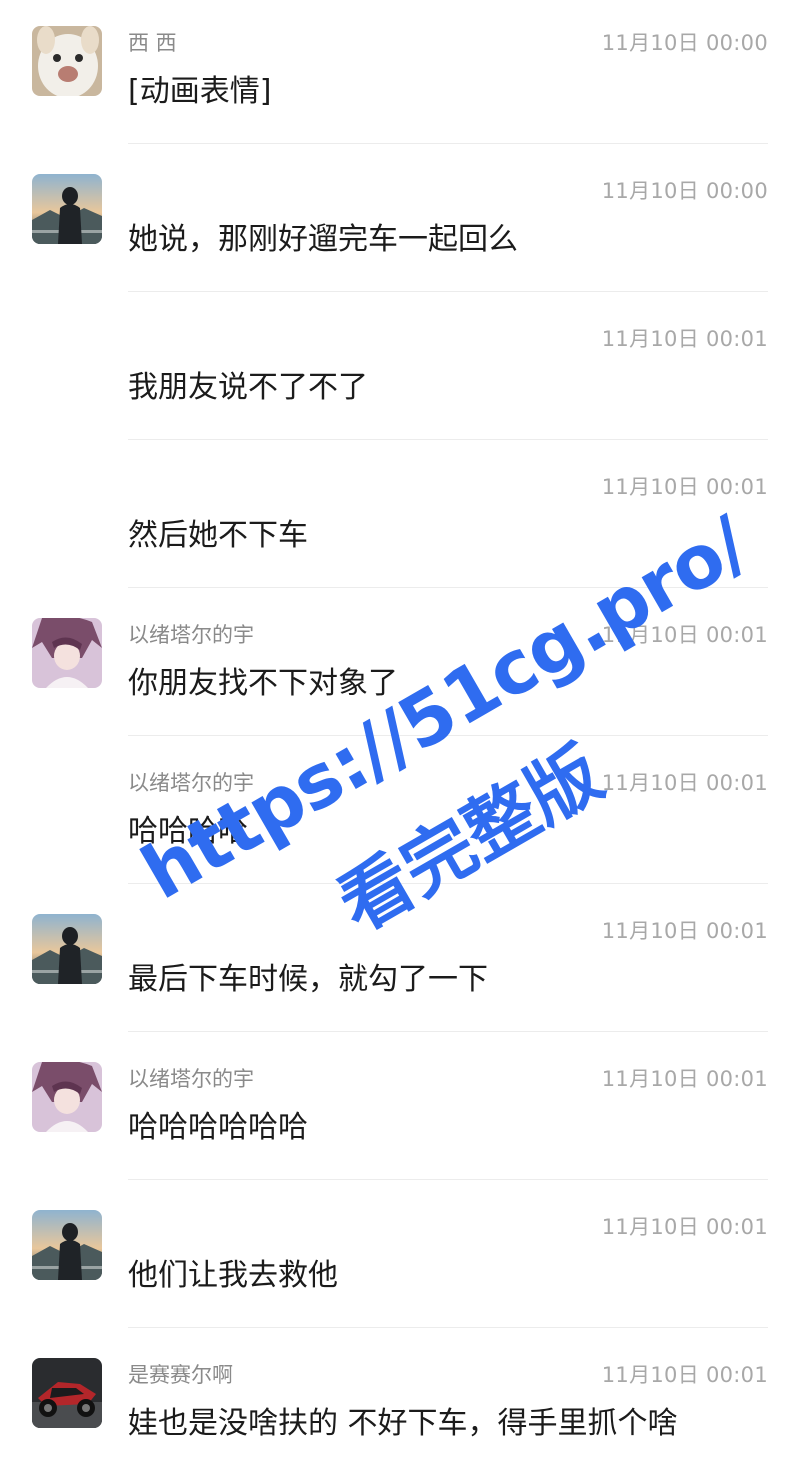 This screenshot has width=800, height=1480. What do you see at coordinates (180, 1375) in the screenshot?
I see `sender-name: 是赛赛尔啊` at bounding box center [180, 1375].